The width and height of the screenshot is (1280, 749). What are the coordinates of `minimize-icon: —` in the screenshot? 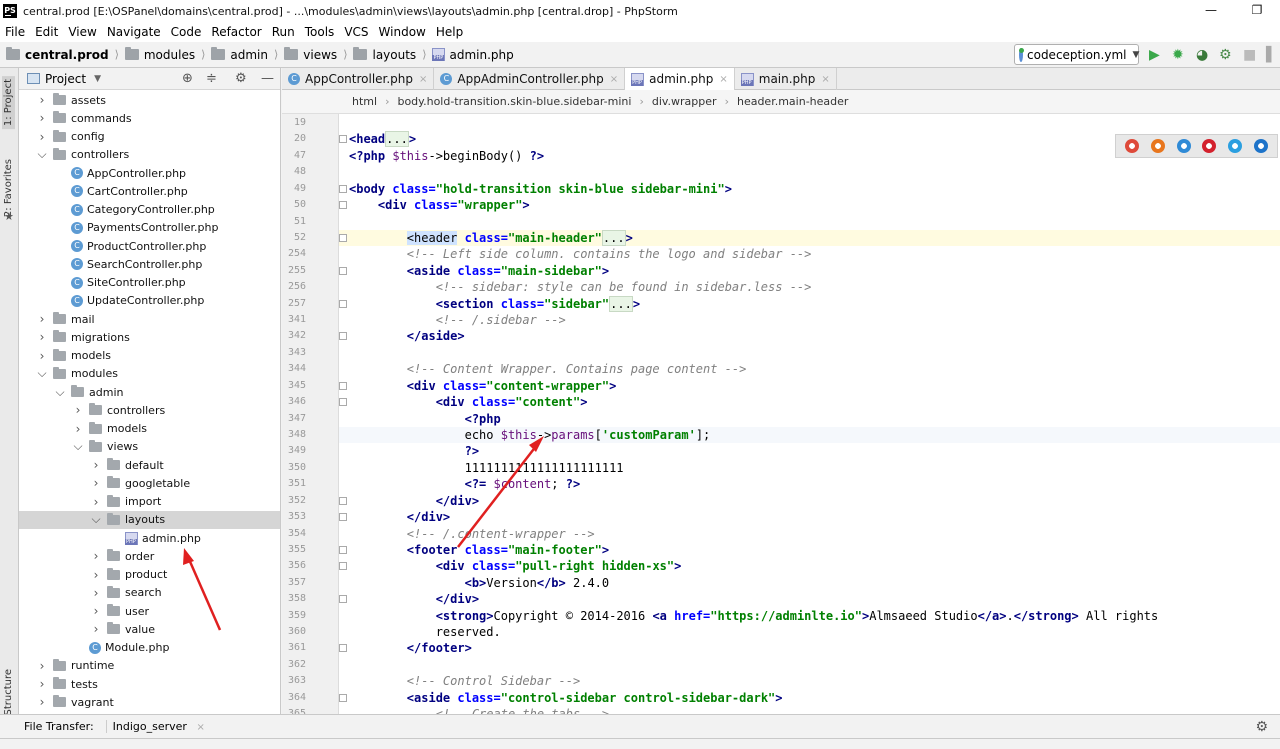 It's located at (1211, 11).